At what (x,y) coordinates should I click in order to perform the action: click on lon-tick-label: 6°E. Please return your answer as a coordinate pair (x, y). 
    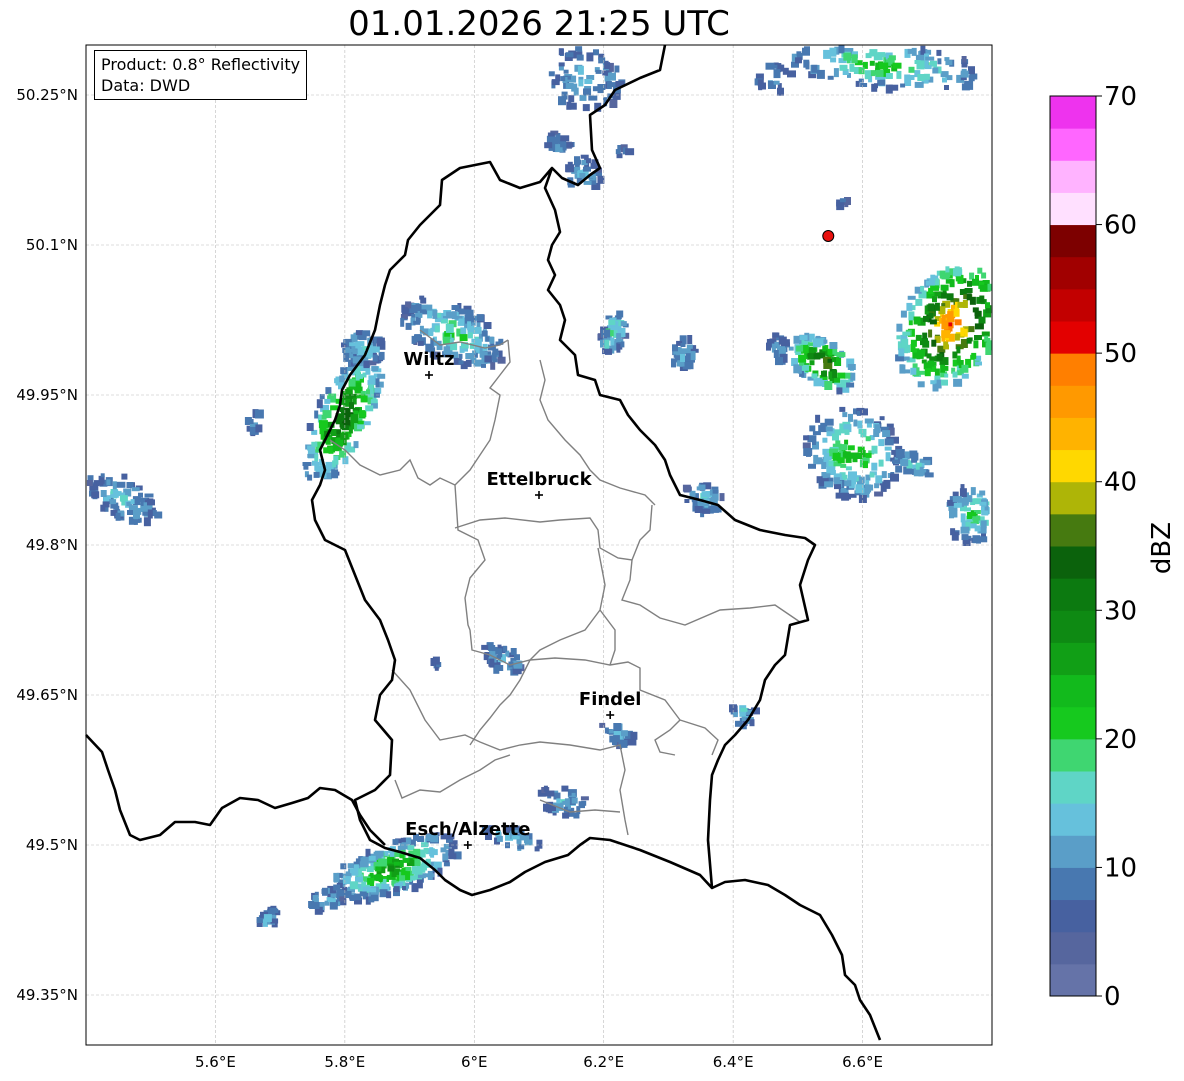
    Looking at the image, I should click on (474, 1062).